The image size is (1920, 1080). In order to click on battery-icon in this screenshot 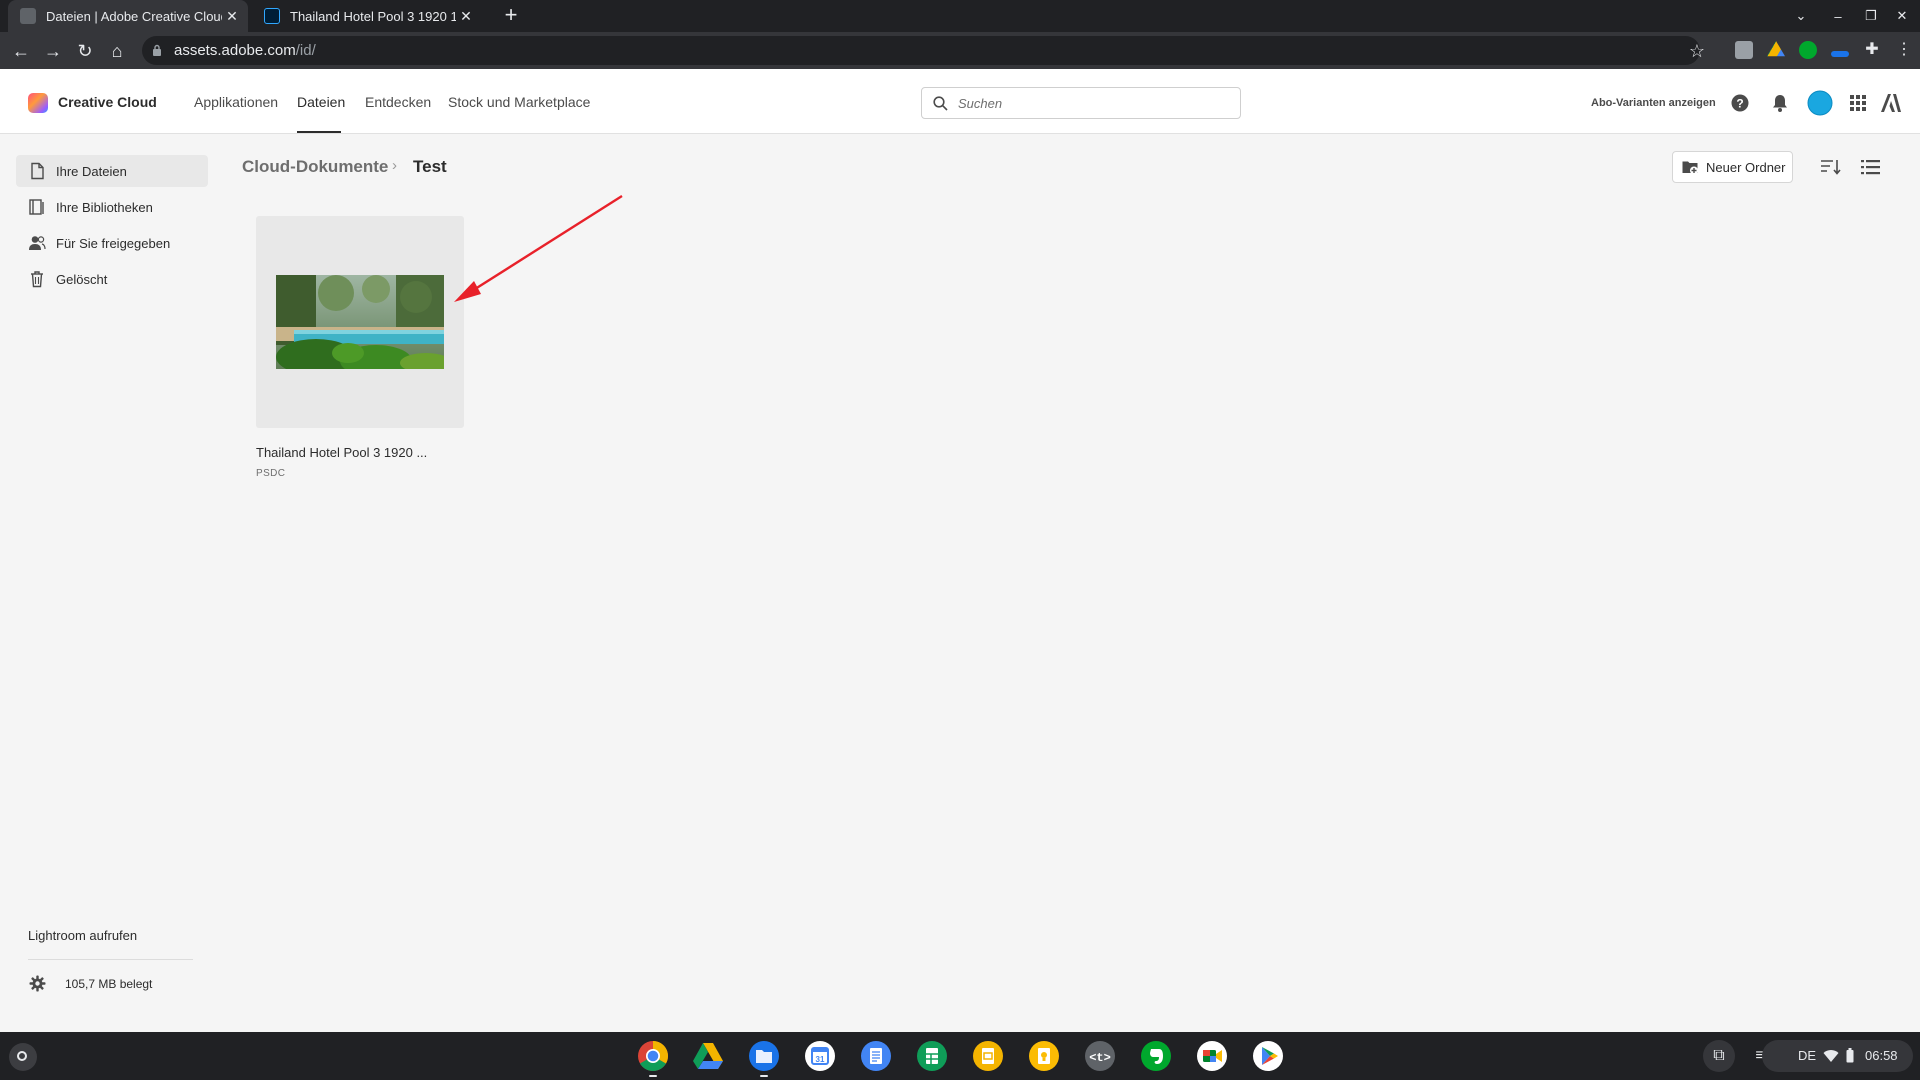, I will do `click(1850, 1055)`.